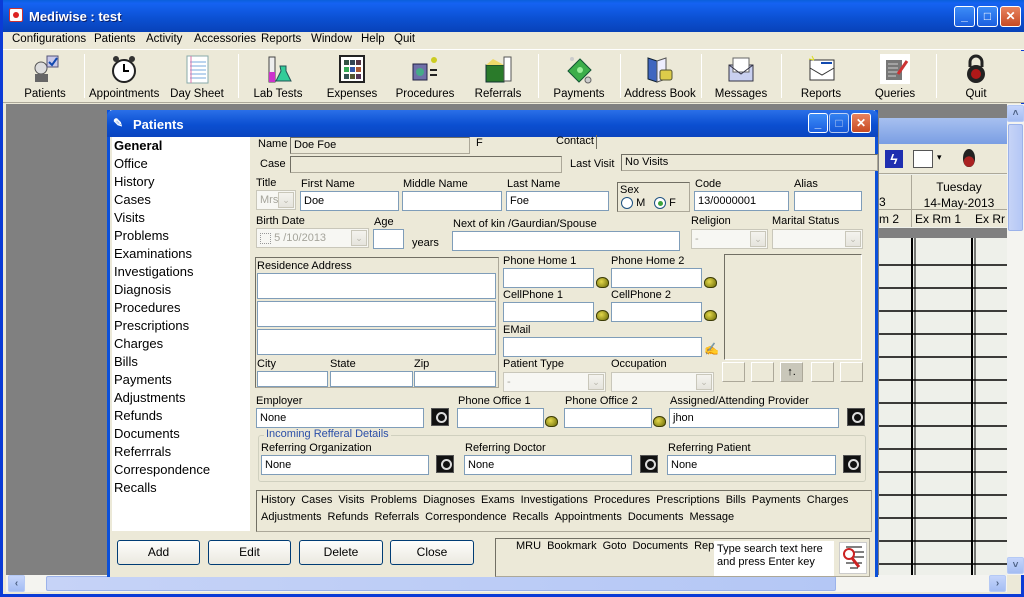 This screenshot has width=1024, height=597. What do you see at coordinates (452, 201) in the screenshot?
I see `middle-name-input` at bounding box center [452, 201].